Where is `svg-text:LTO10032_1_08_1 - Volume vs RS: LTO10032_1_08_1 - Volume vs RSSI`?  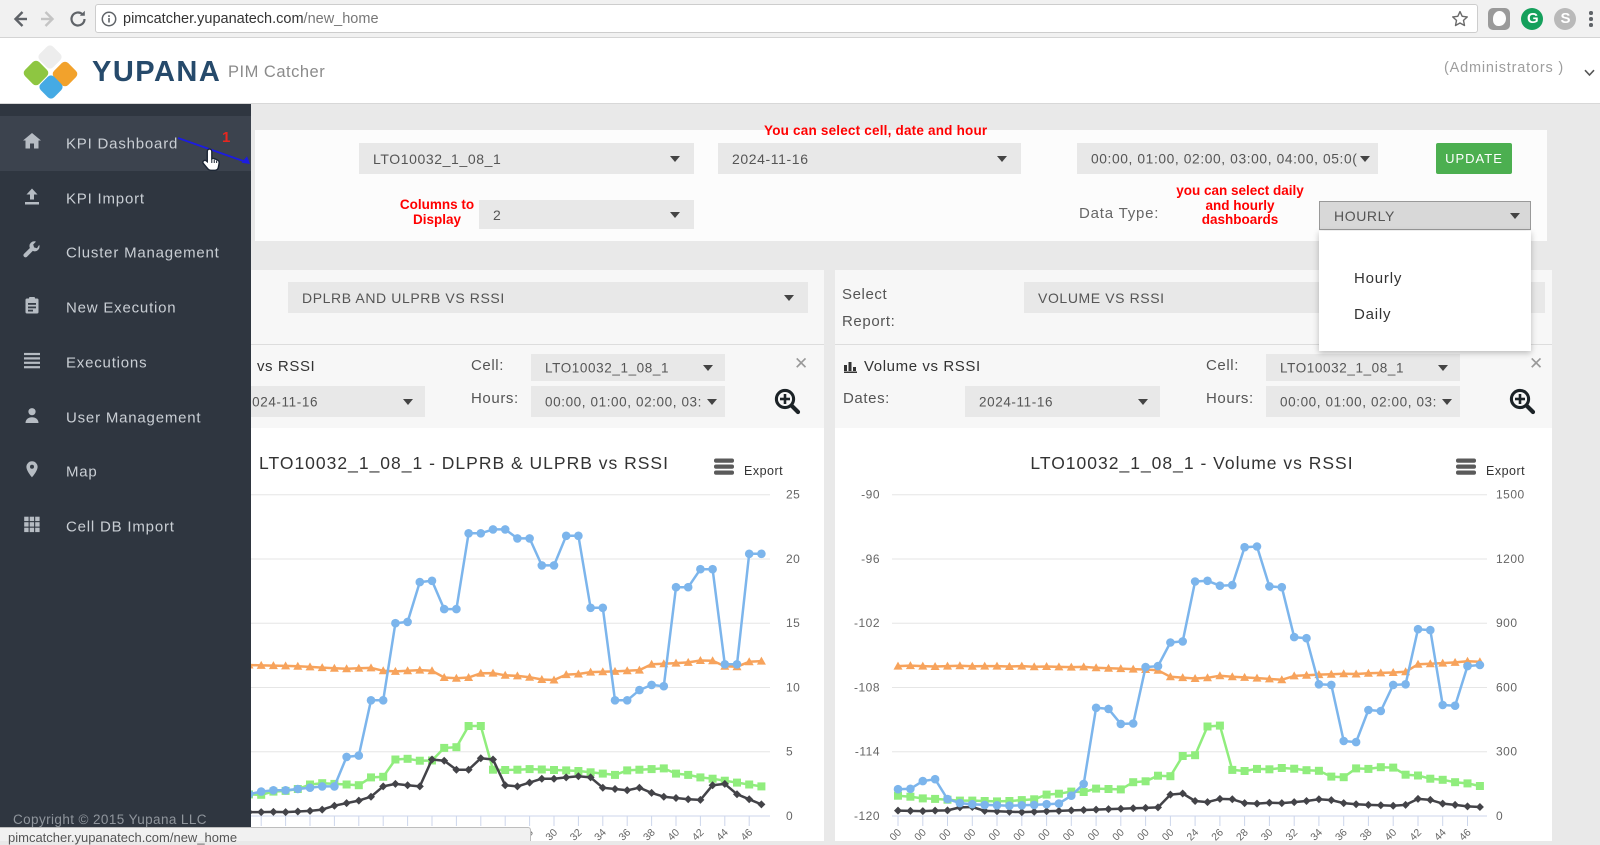
svg-text:LTO10032_1_08_1 - Volume vs RS: LTO10032_1_08_1 - Volume vs RSSI is located at coordinates (1191, 463).